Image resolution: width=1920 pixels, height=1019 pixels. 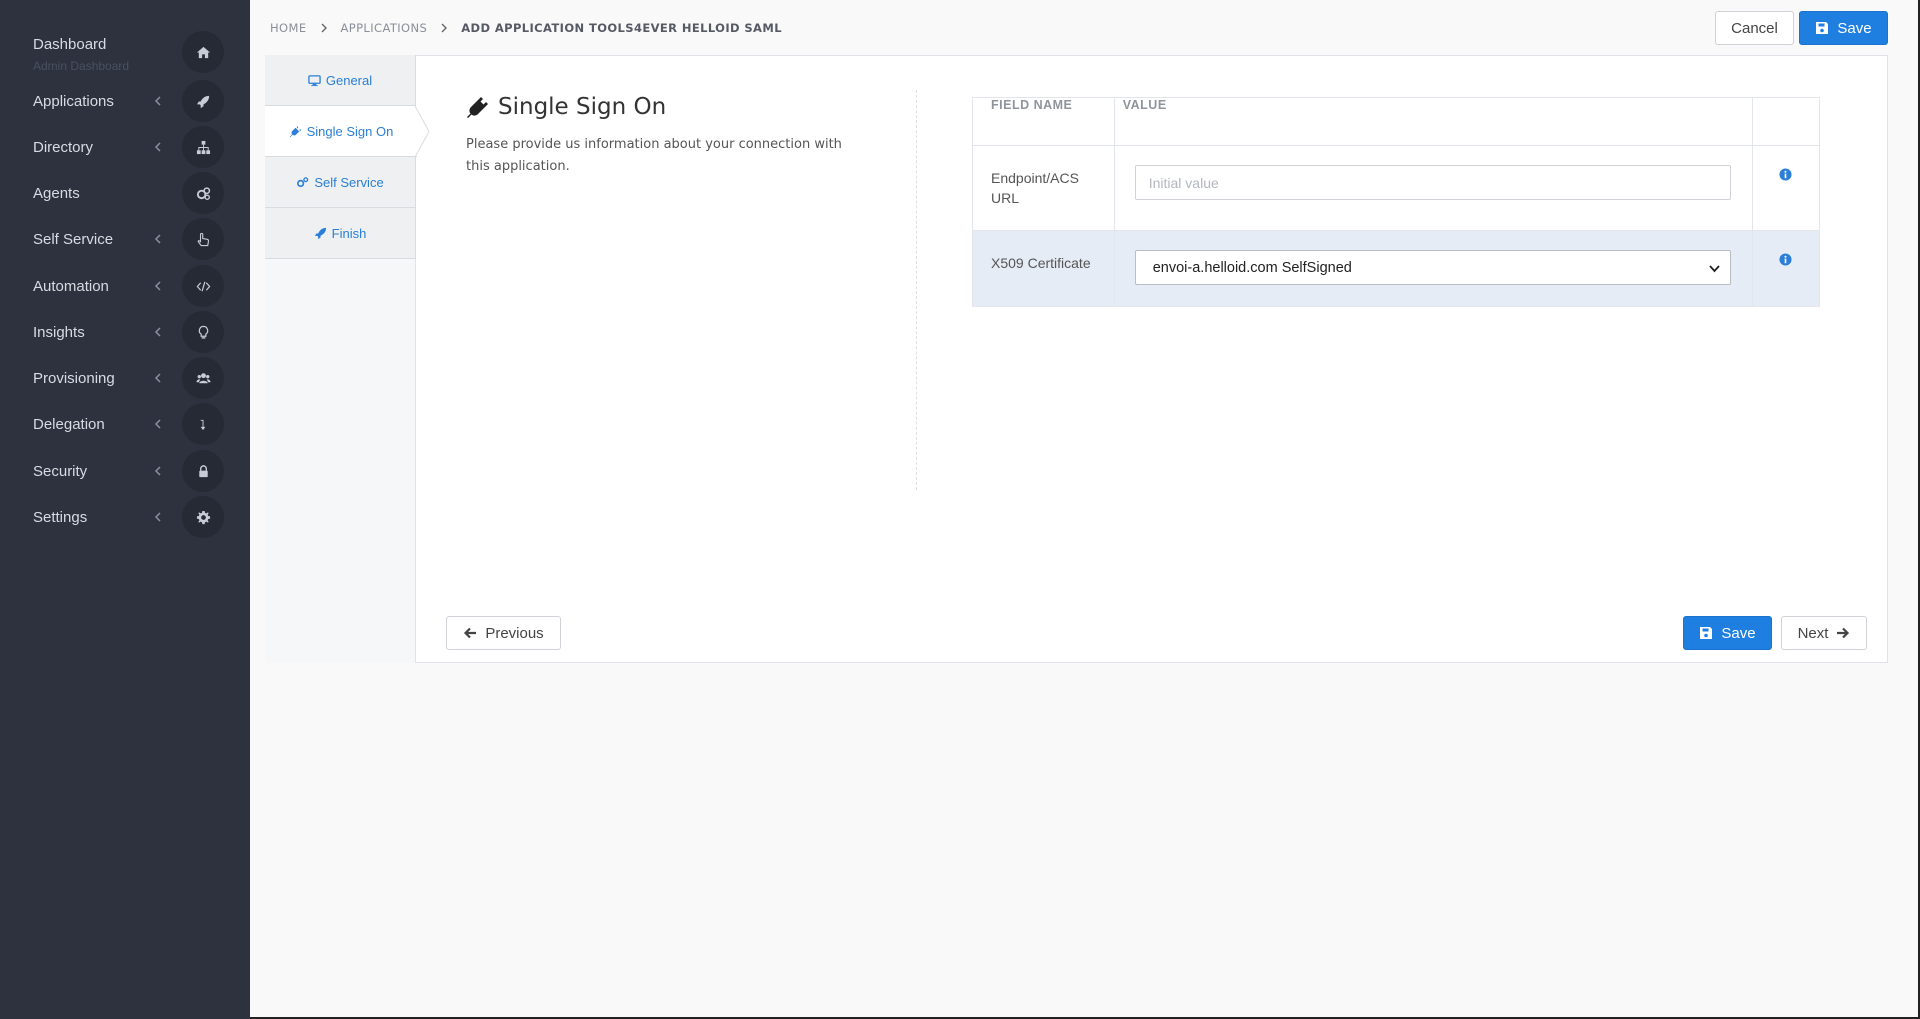 What do you see at coordinates (71, 286) in the screenshot?
I see `sidebar-item-label: Automation` at bounding box center [71, 286].